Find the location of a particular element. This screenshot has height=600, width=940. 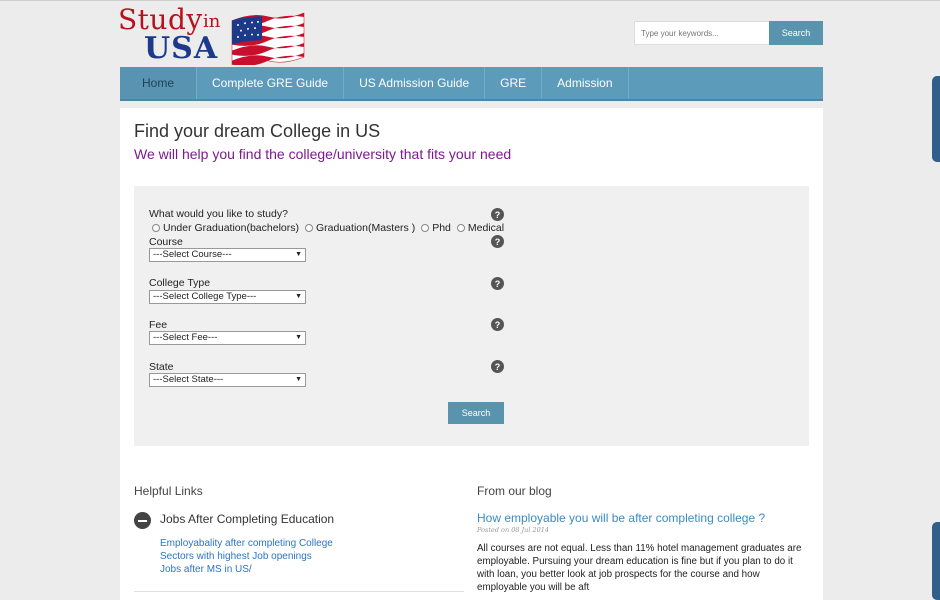

site-logo: Study in USA is located at coordinates (213, 34).